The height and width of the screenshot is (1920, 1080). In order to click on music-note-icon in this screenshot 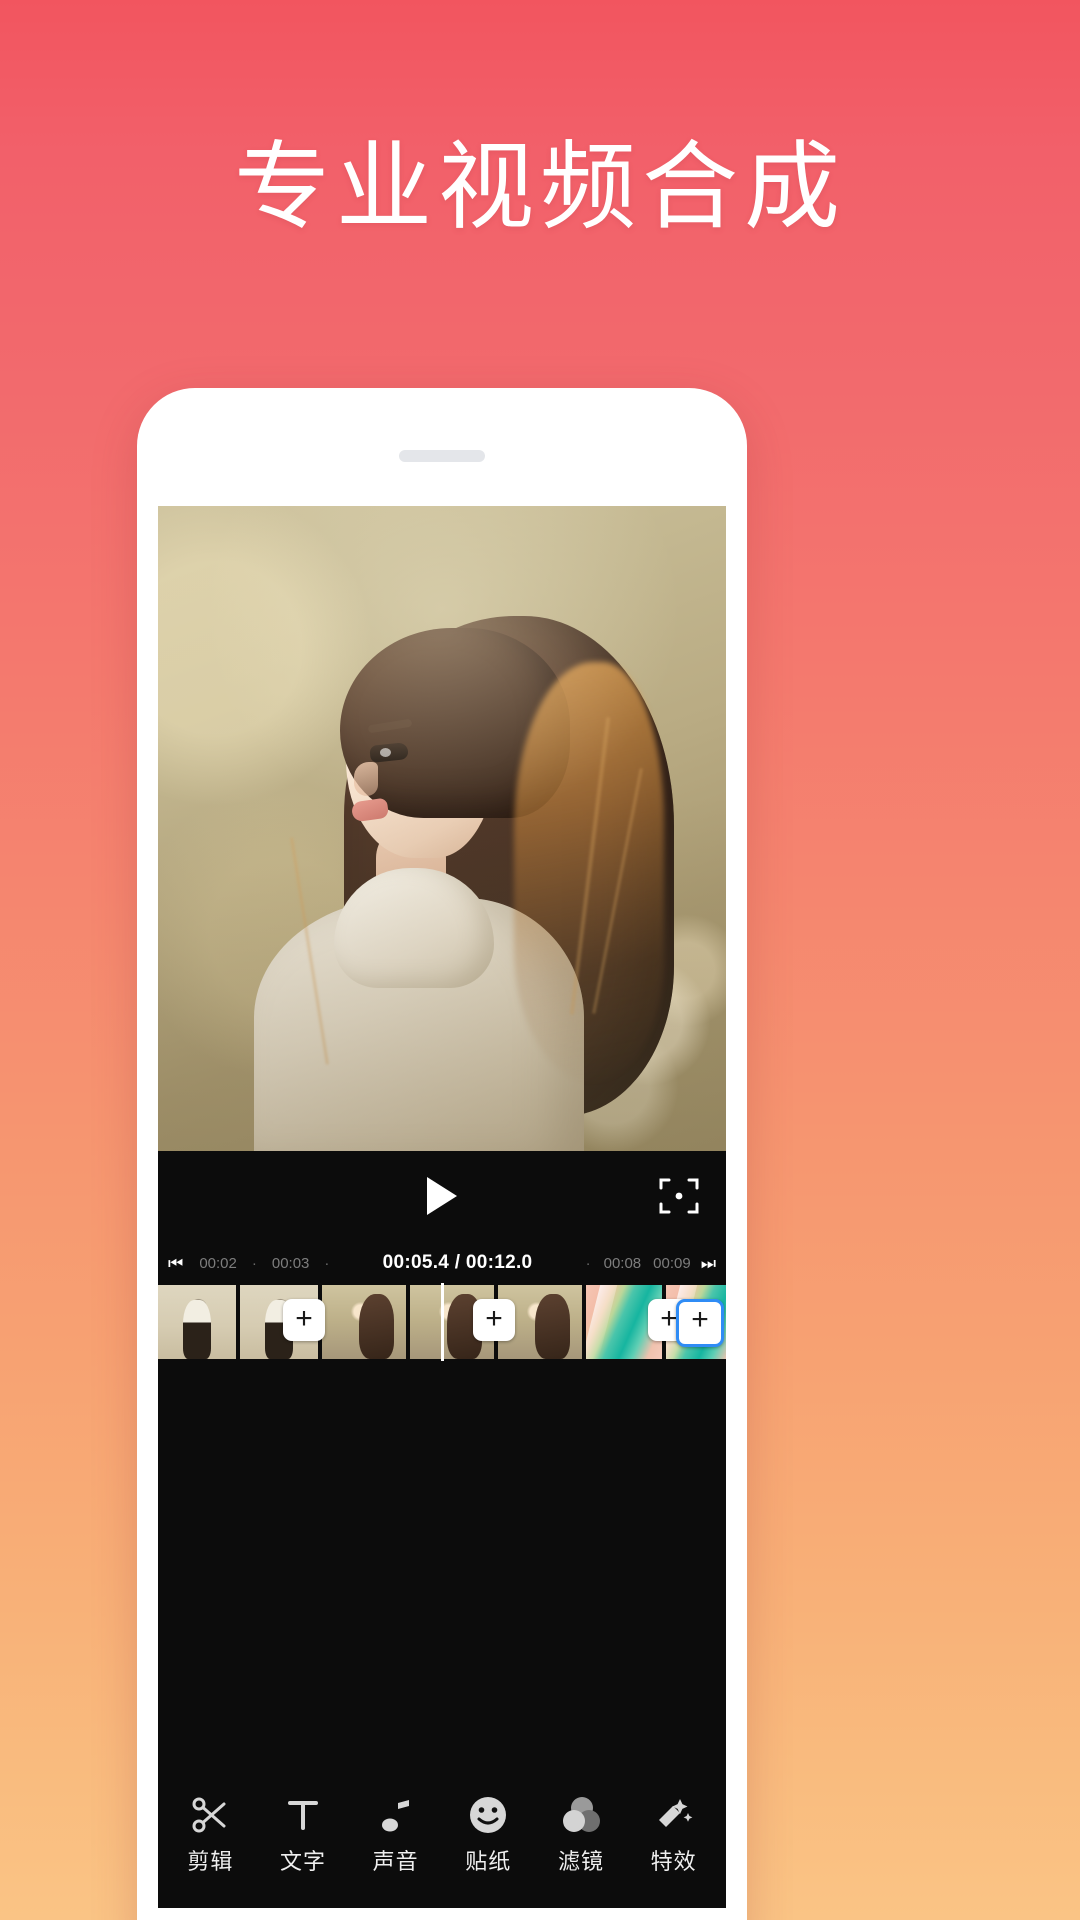, I will do `click(396, 1815)`.